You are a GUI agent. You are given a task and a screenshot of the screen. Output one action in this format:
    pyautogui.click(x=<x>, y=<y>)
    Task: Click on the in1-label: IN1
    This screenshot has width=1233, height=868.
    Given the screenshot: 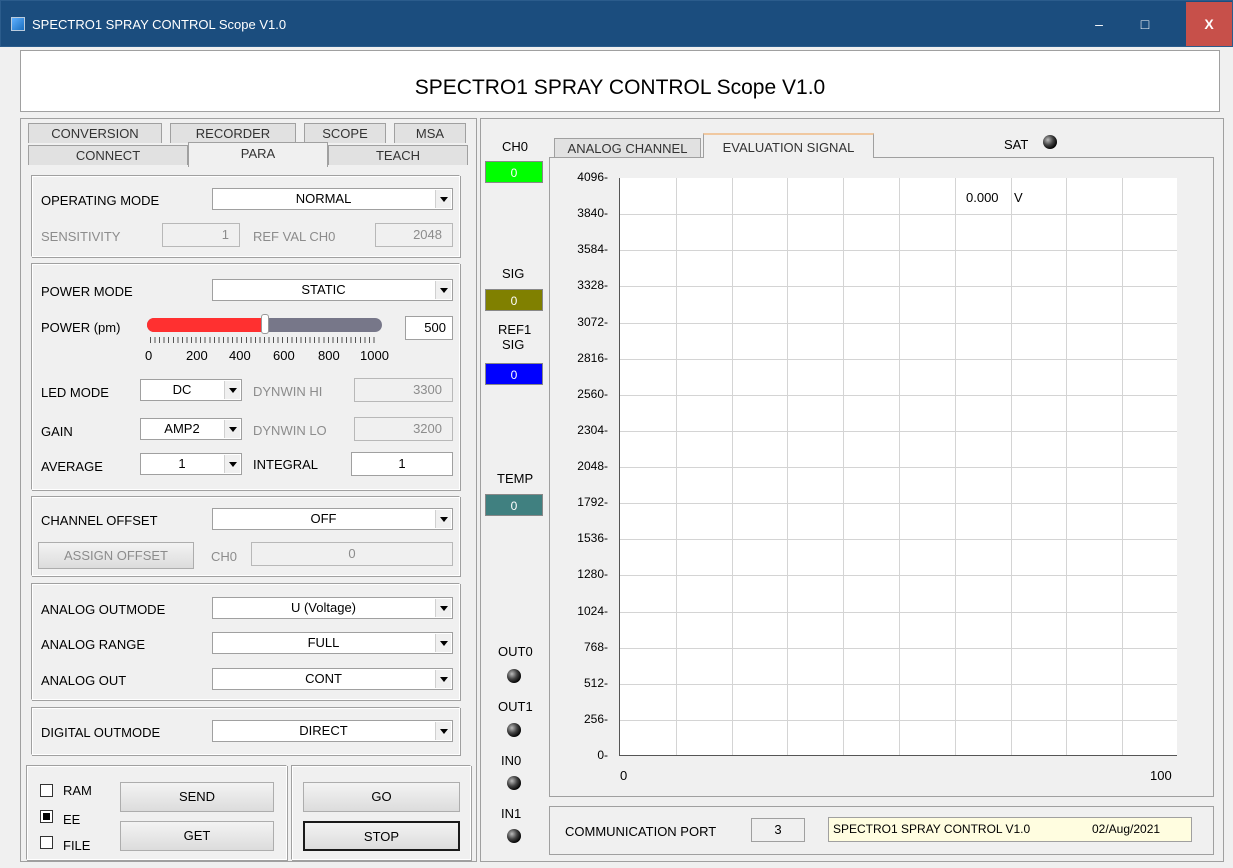 What is the action you would take?
    pyautogui.click(x=511, y=813)
    